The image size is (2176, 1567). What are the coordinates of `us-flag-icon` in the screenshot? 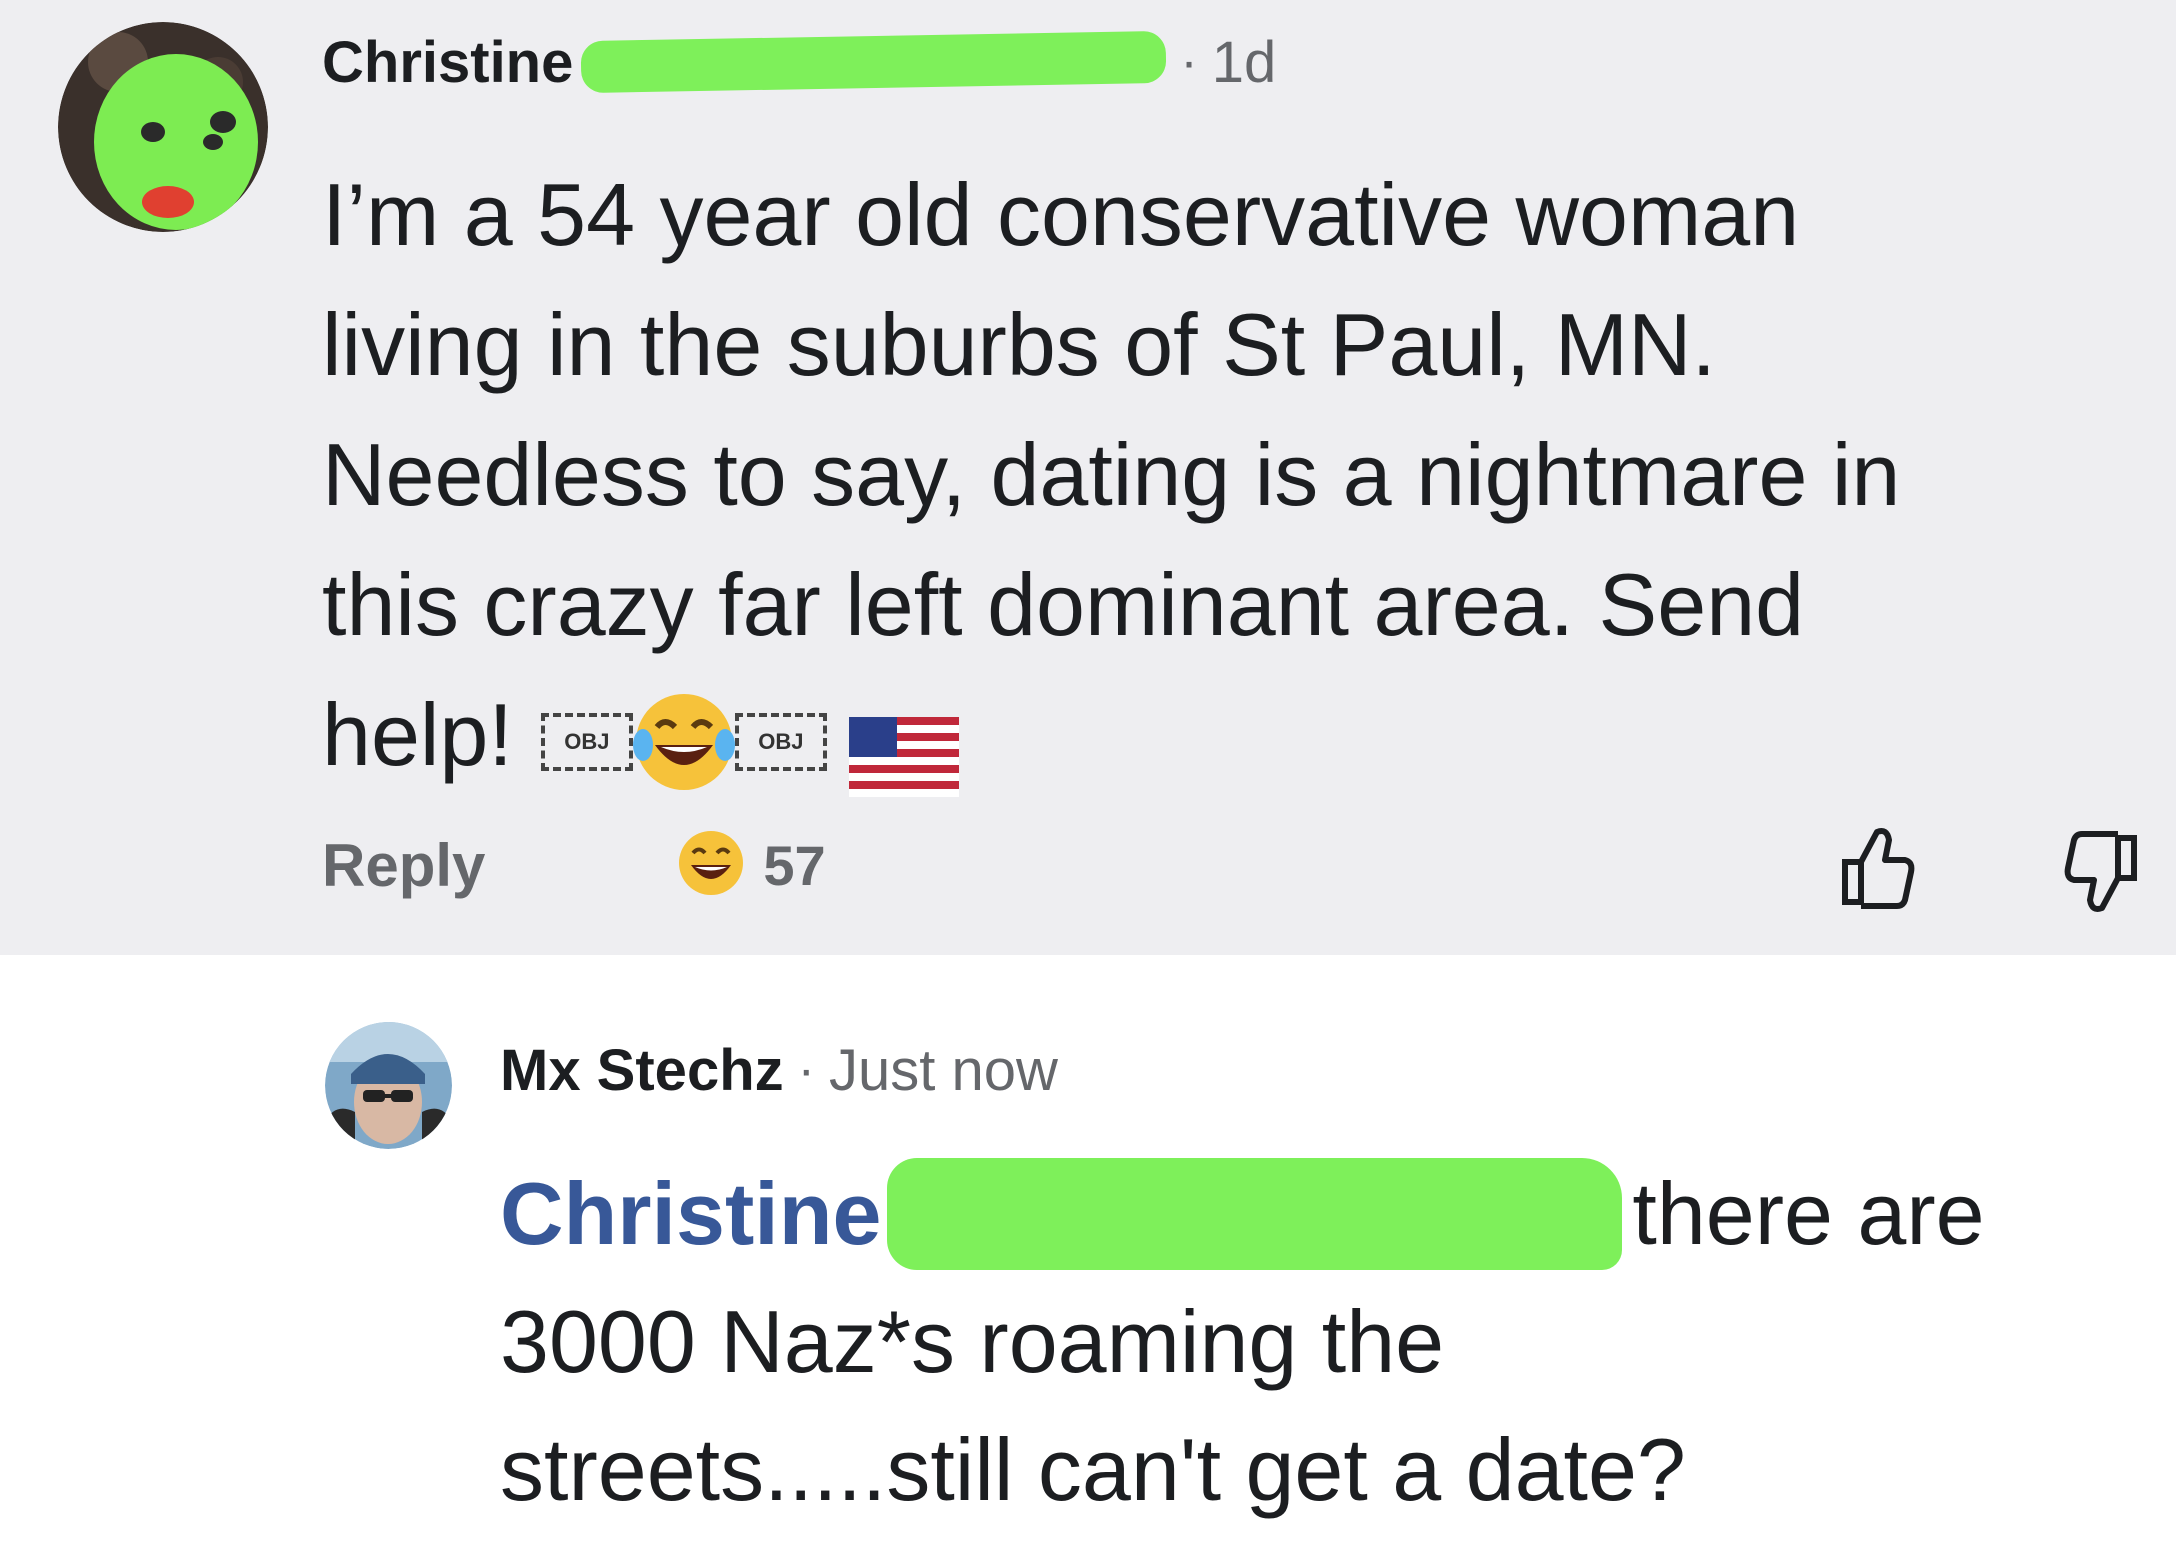 It's located at (903, 749).